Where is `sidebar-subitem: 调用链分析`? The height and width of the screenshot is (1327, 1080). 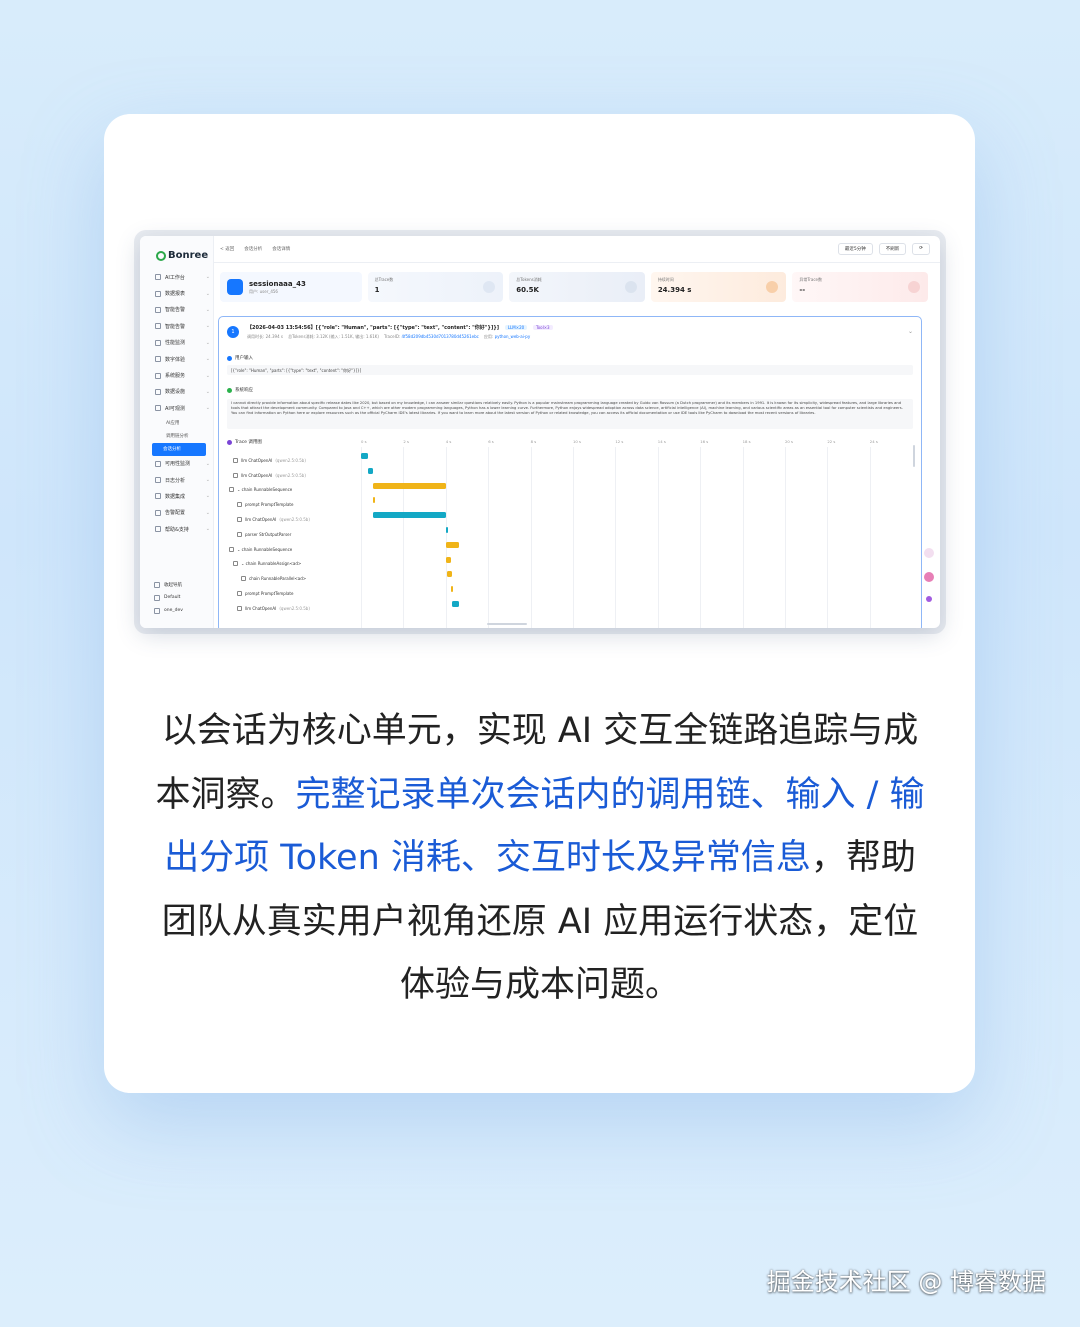 sidebar-subitem: 调用链分析 is located at coordinates (181, 436).